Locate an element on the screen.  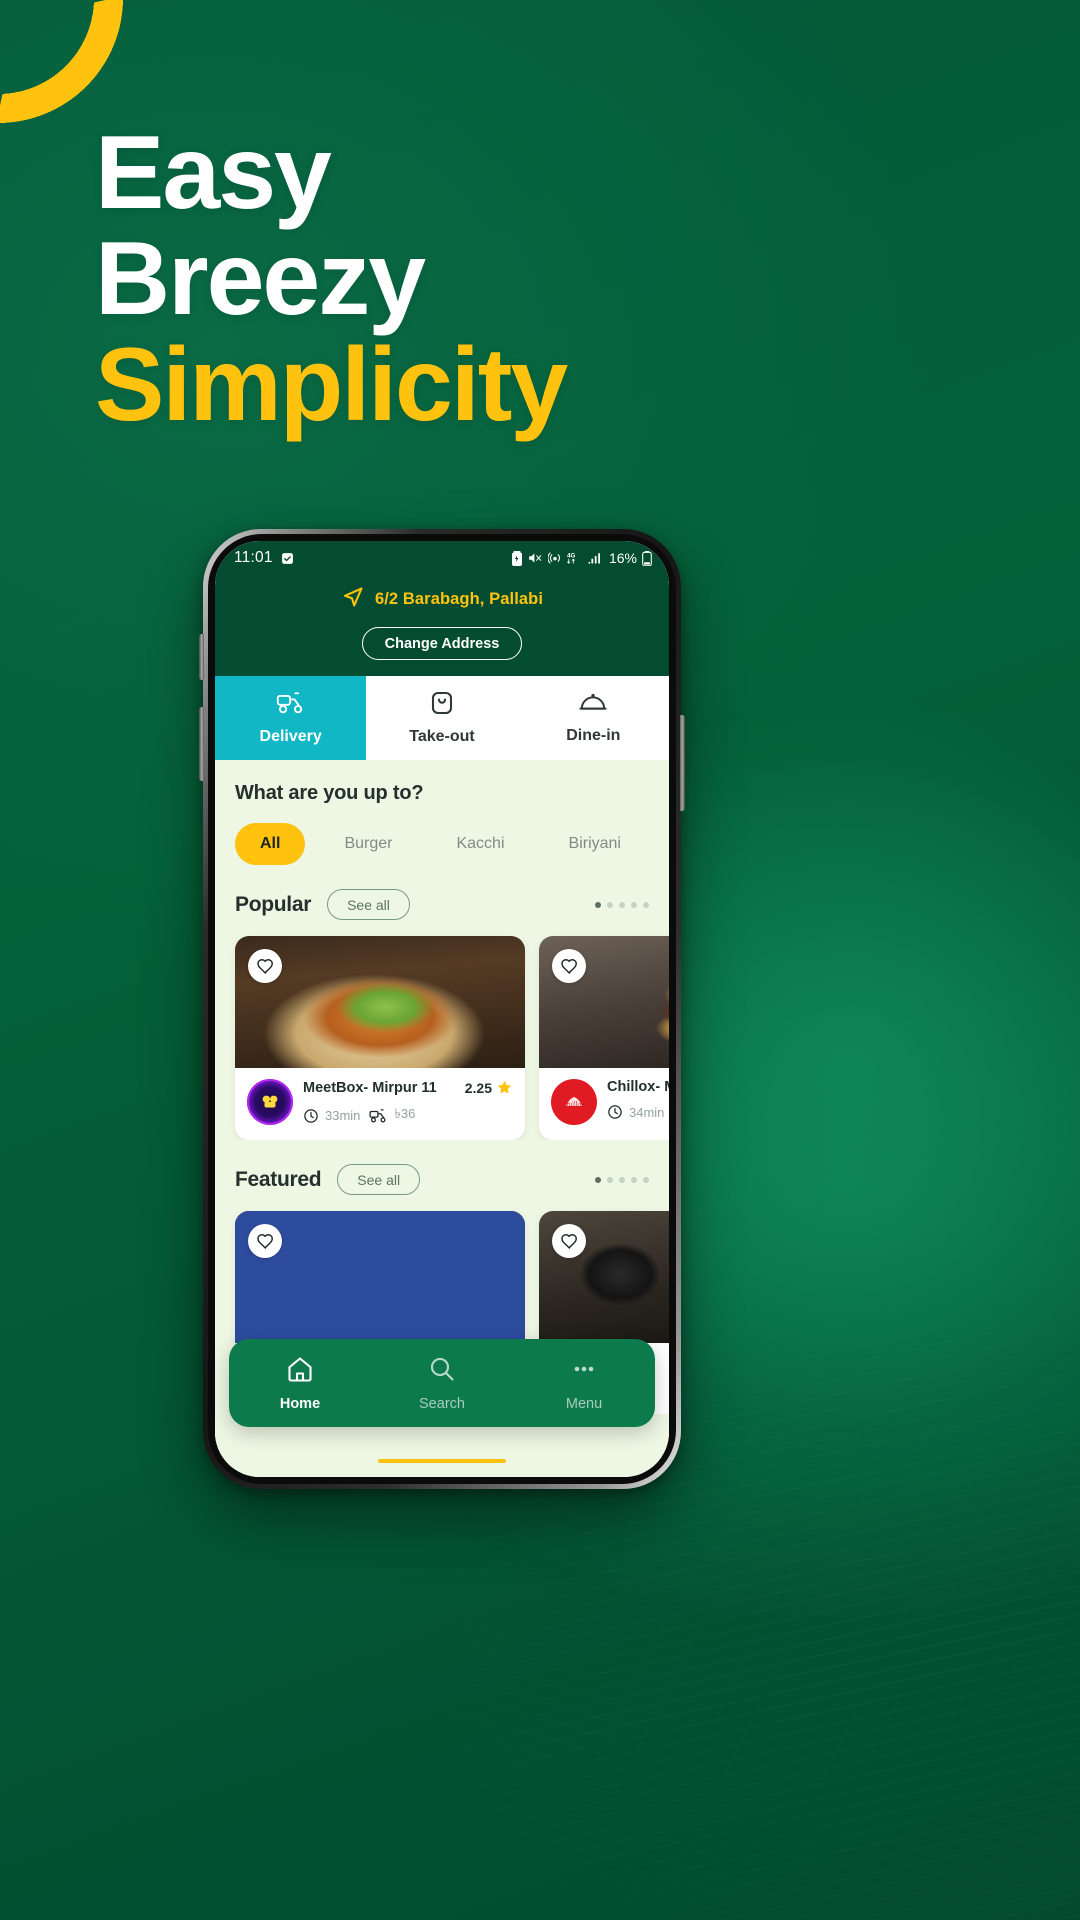
nav-item-menu-label: Menu is located at coordinates (584, 1403).